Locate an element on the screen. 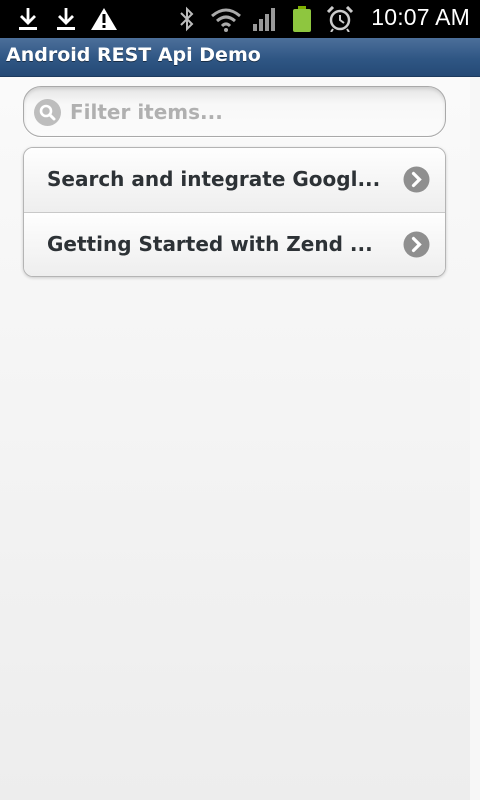 The image size is (480, 800). status-bar: 10:07 AM is located at coordinates (240, 19).